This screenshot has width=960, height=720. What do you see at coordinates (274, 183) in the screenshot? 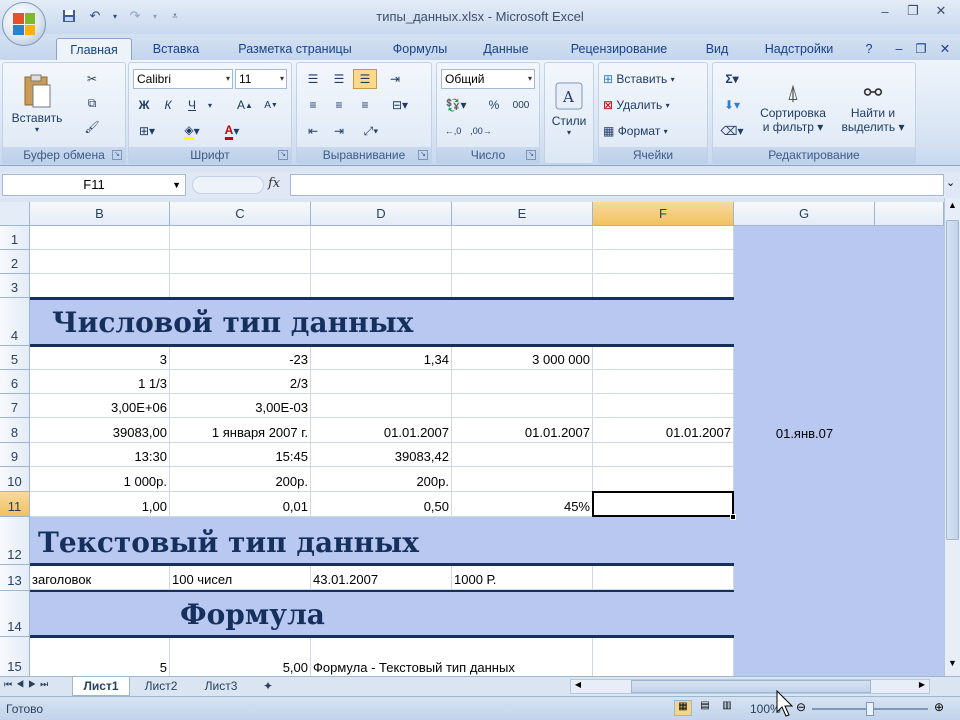
I see `insert-function-icon: fx` at bounding box center [274, 183].